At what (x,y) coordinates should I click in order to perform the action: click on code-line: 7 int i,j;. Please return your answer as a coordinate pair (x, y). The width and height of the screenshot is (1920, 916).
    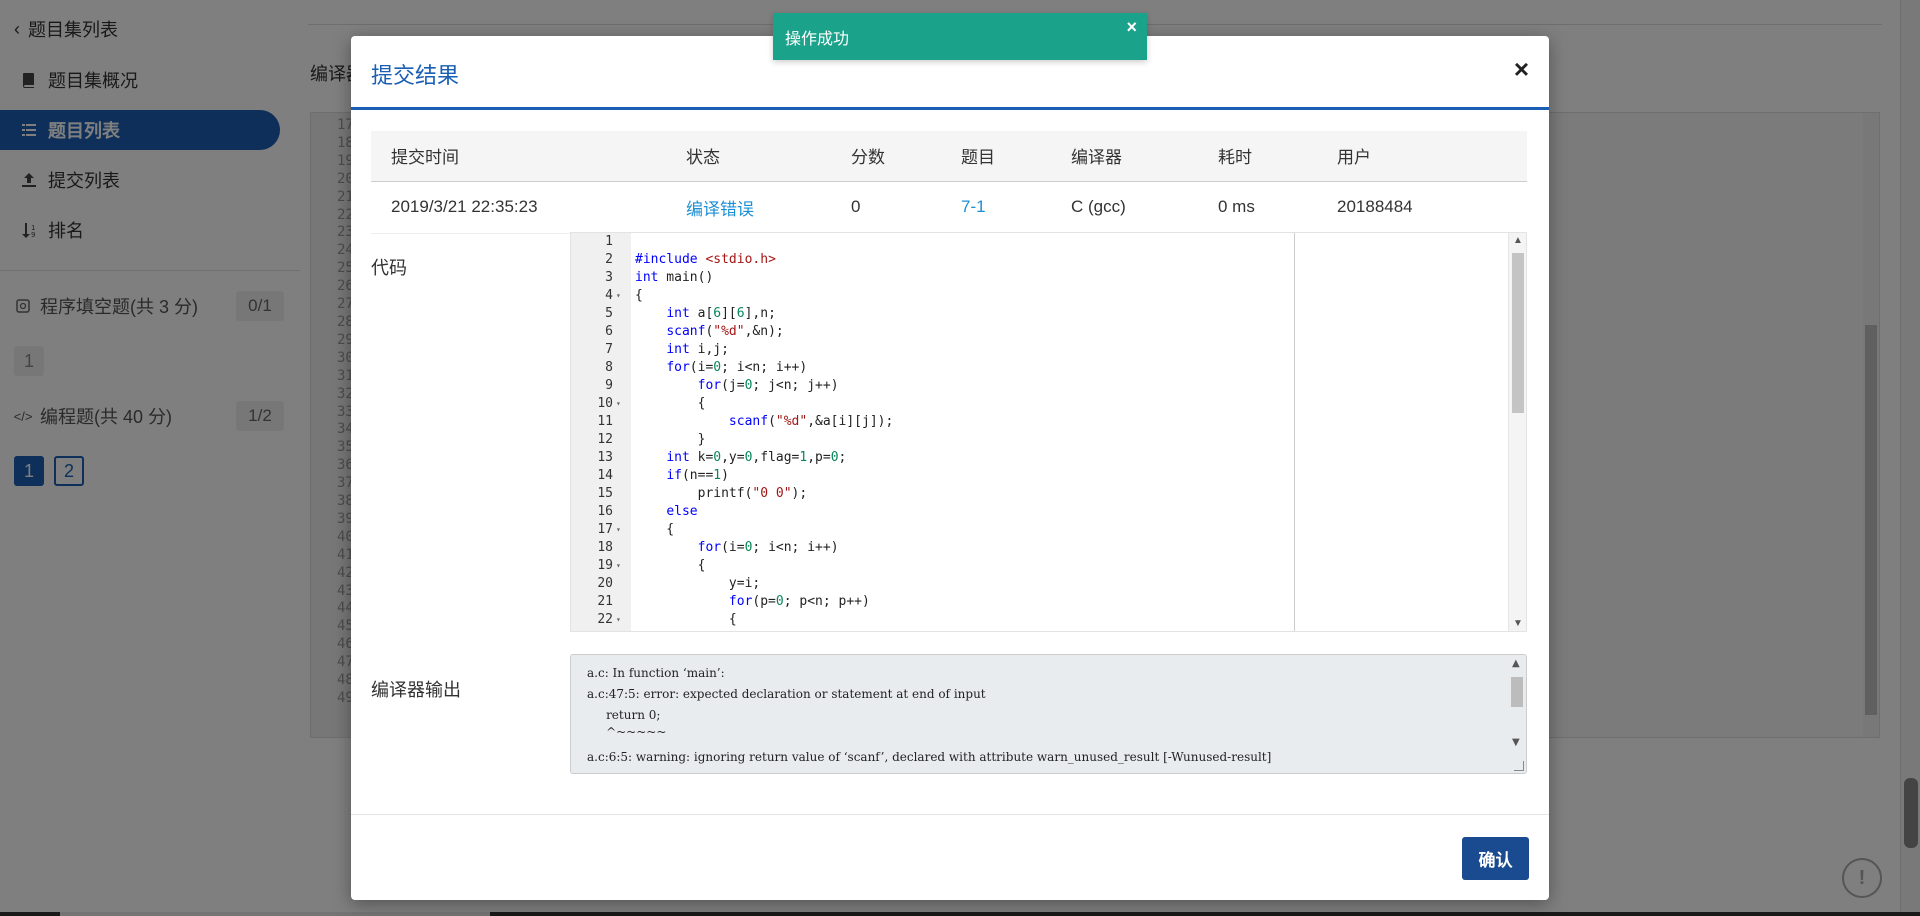
    Looking at the image, I should click on (1048, 350).